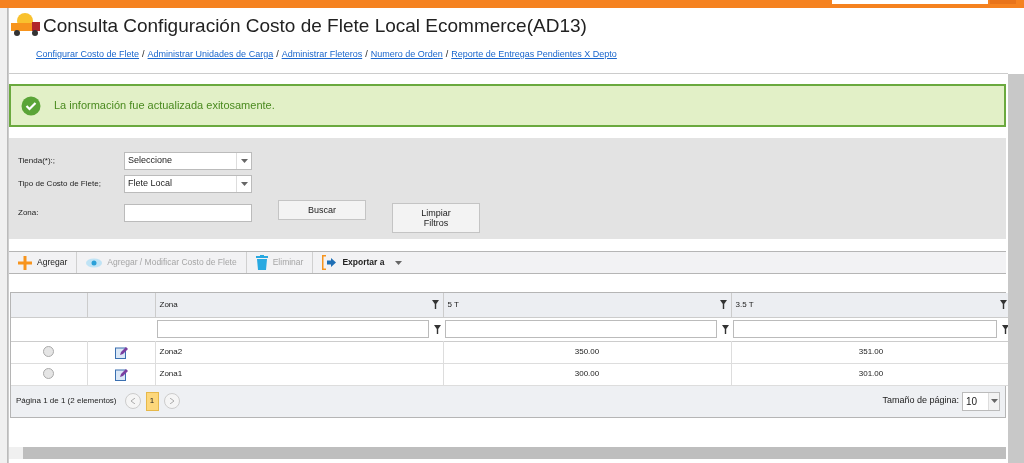 Image resolution: width=1024 pixels, height=463 pixels. Describe the element at coordinates (4, 235) in the screenshot. I see `side-panel-edge` at that location.